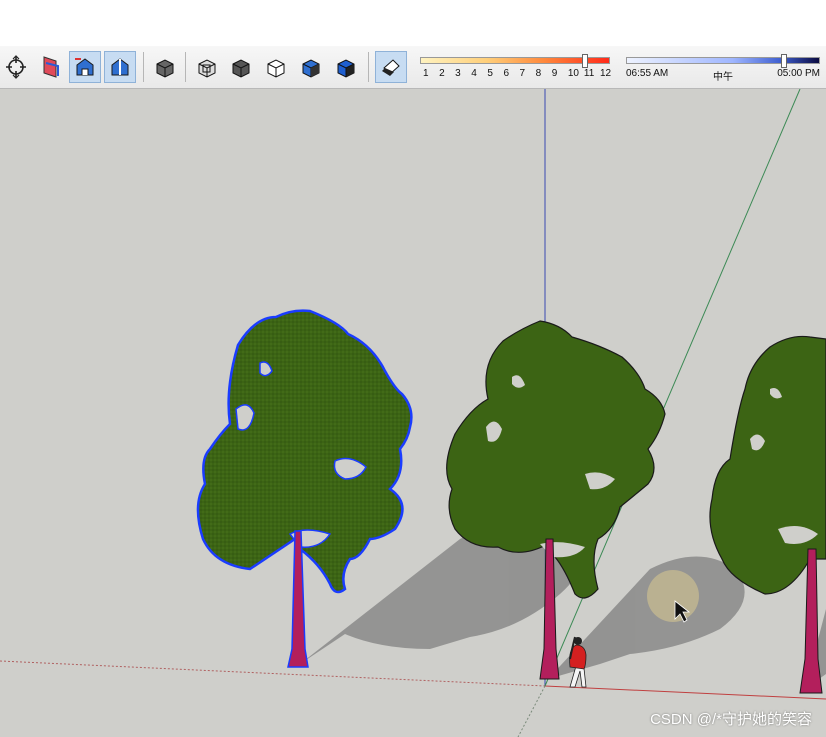  I want to click on section-plane-button, so click(51, 67).